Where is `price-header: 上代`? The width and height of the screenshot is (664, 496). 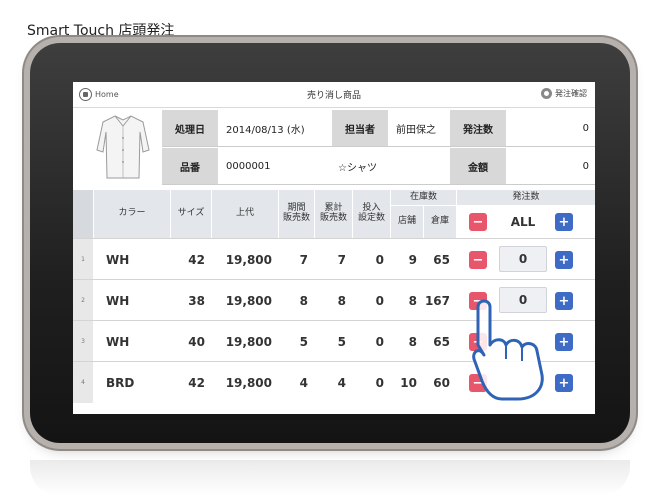
price-header: 上代 is located at coordinates (245, 214).